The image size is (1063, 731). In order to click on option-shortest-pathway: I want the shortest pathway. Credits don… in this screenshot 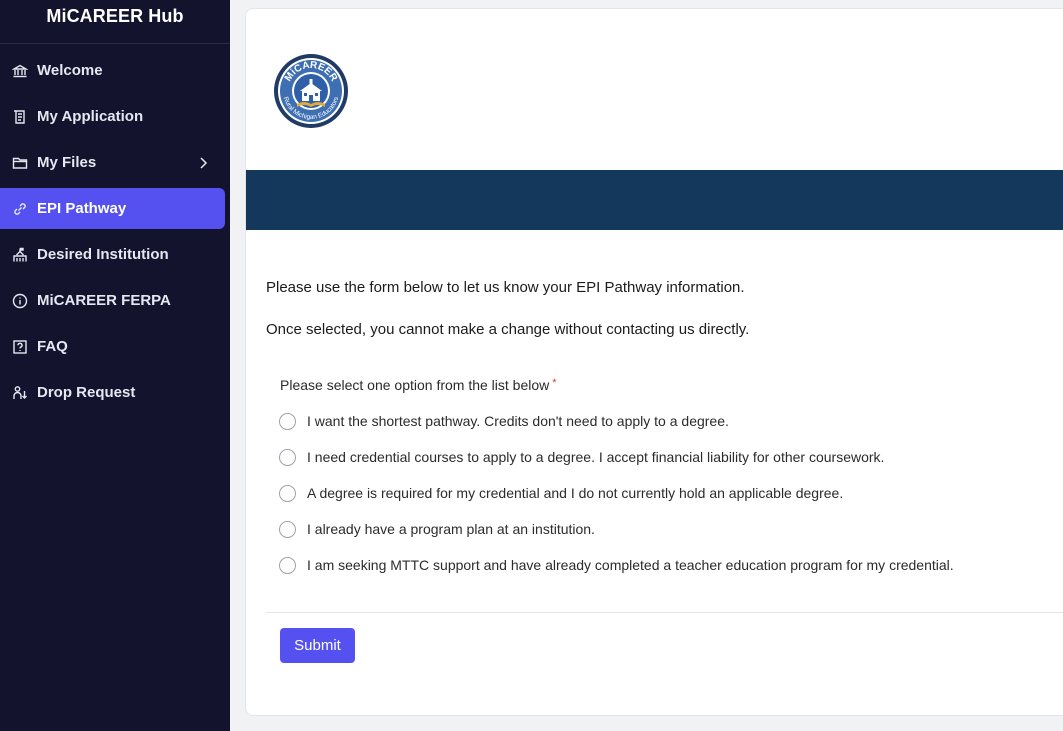, I will do `click(504, 421)`.